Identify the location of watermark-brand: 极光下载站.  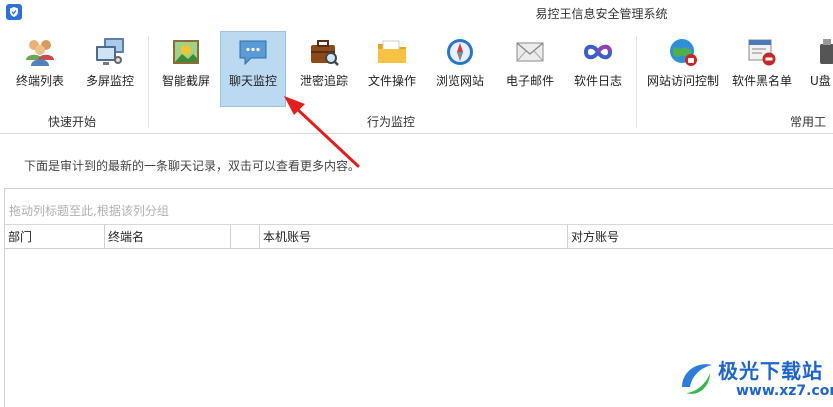
(770, 371).